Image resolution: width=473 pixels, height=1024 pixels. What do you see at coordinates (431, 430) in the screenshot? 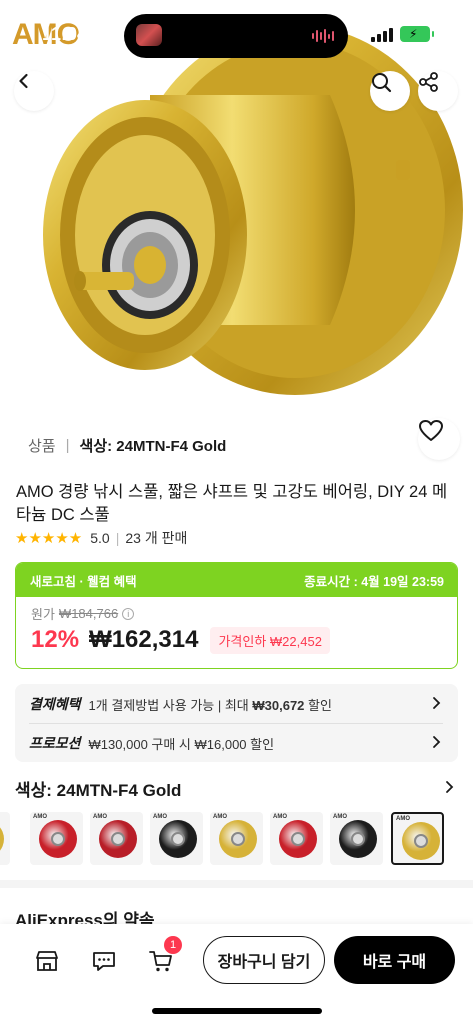
I see `heart-icon` at bounding box center [431, 430].